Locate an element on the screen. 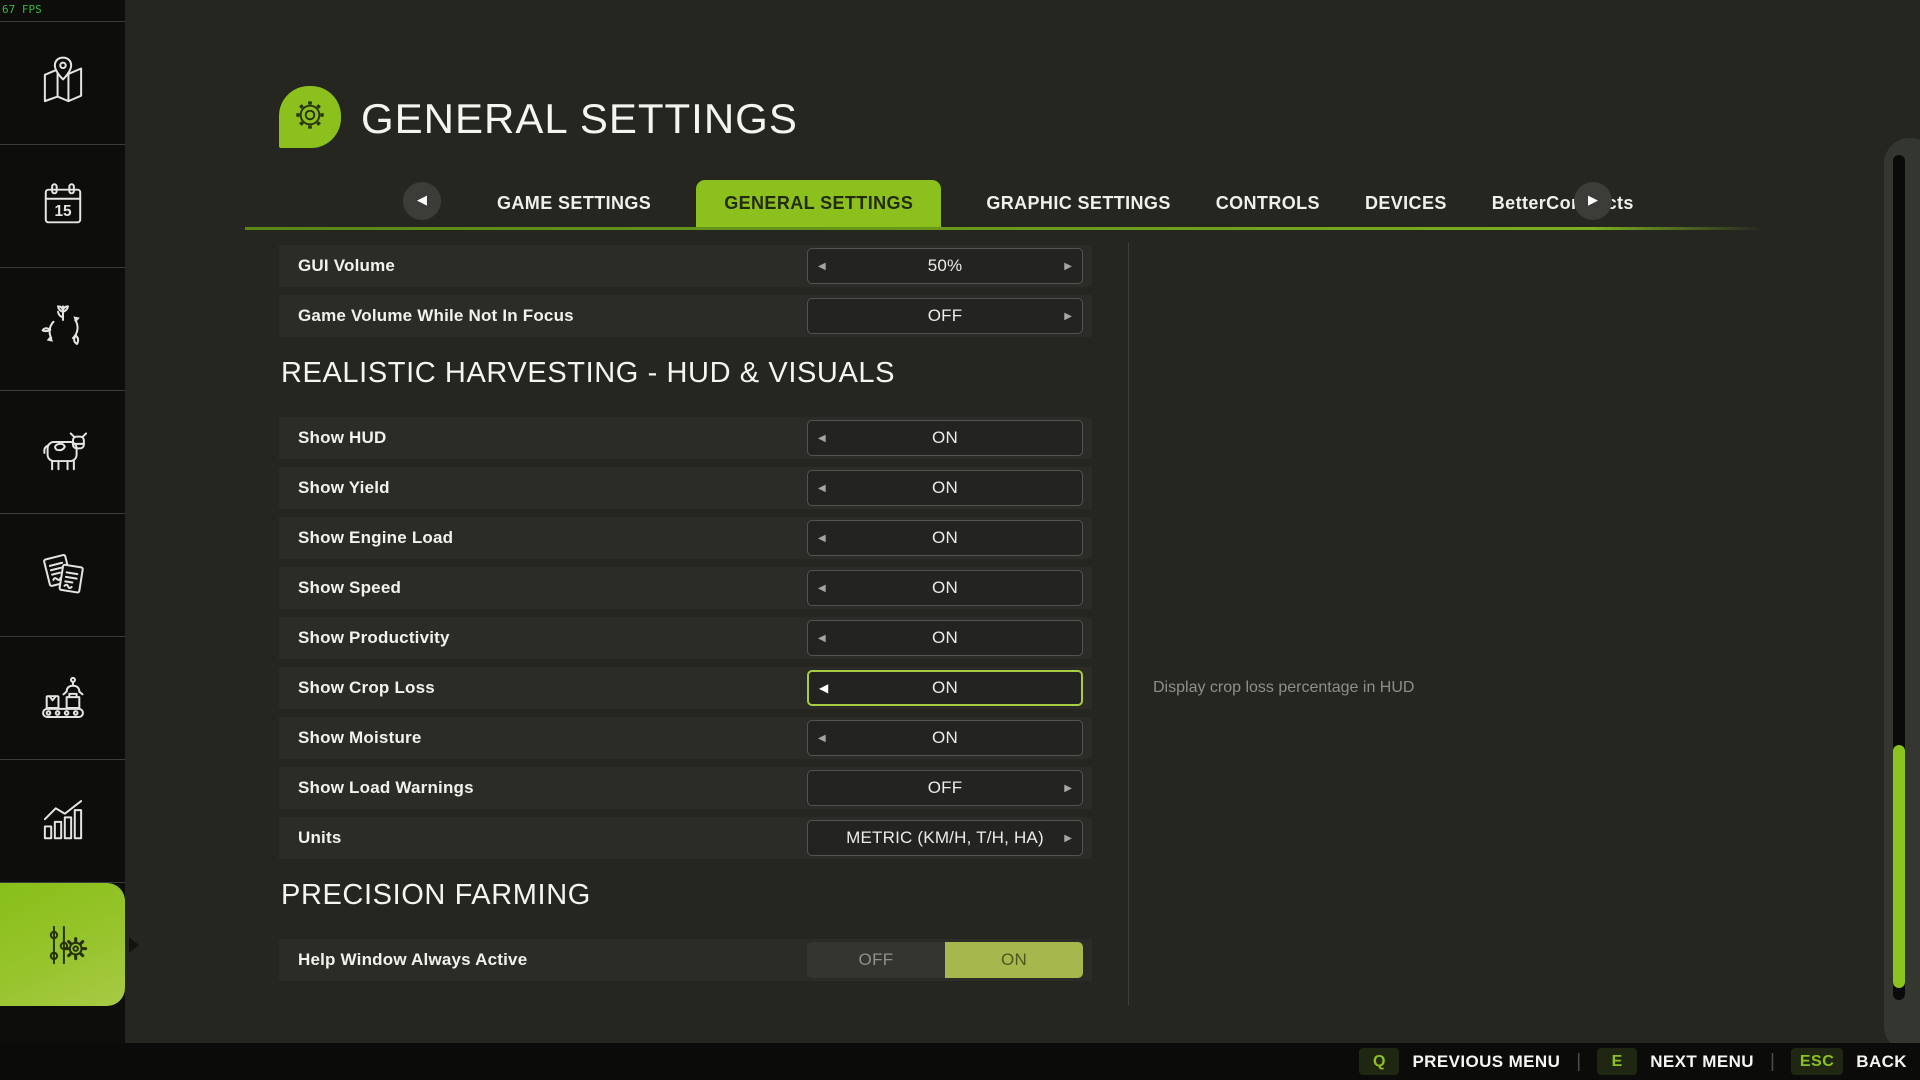  setting-row-show-load-warnings: Show Load Warnings OFF ▶ is located at coordinates (685, 788).